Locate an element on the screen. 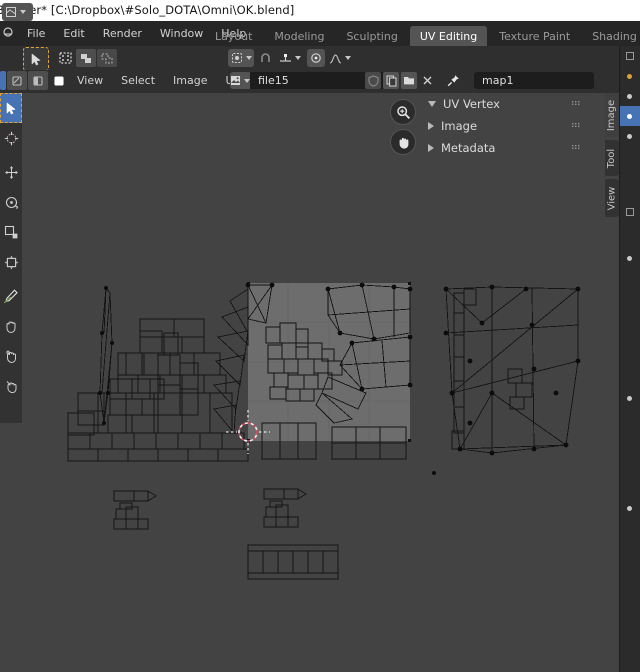  tab-shading: Shading is located at coordinates (611, 37).